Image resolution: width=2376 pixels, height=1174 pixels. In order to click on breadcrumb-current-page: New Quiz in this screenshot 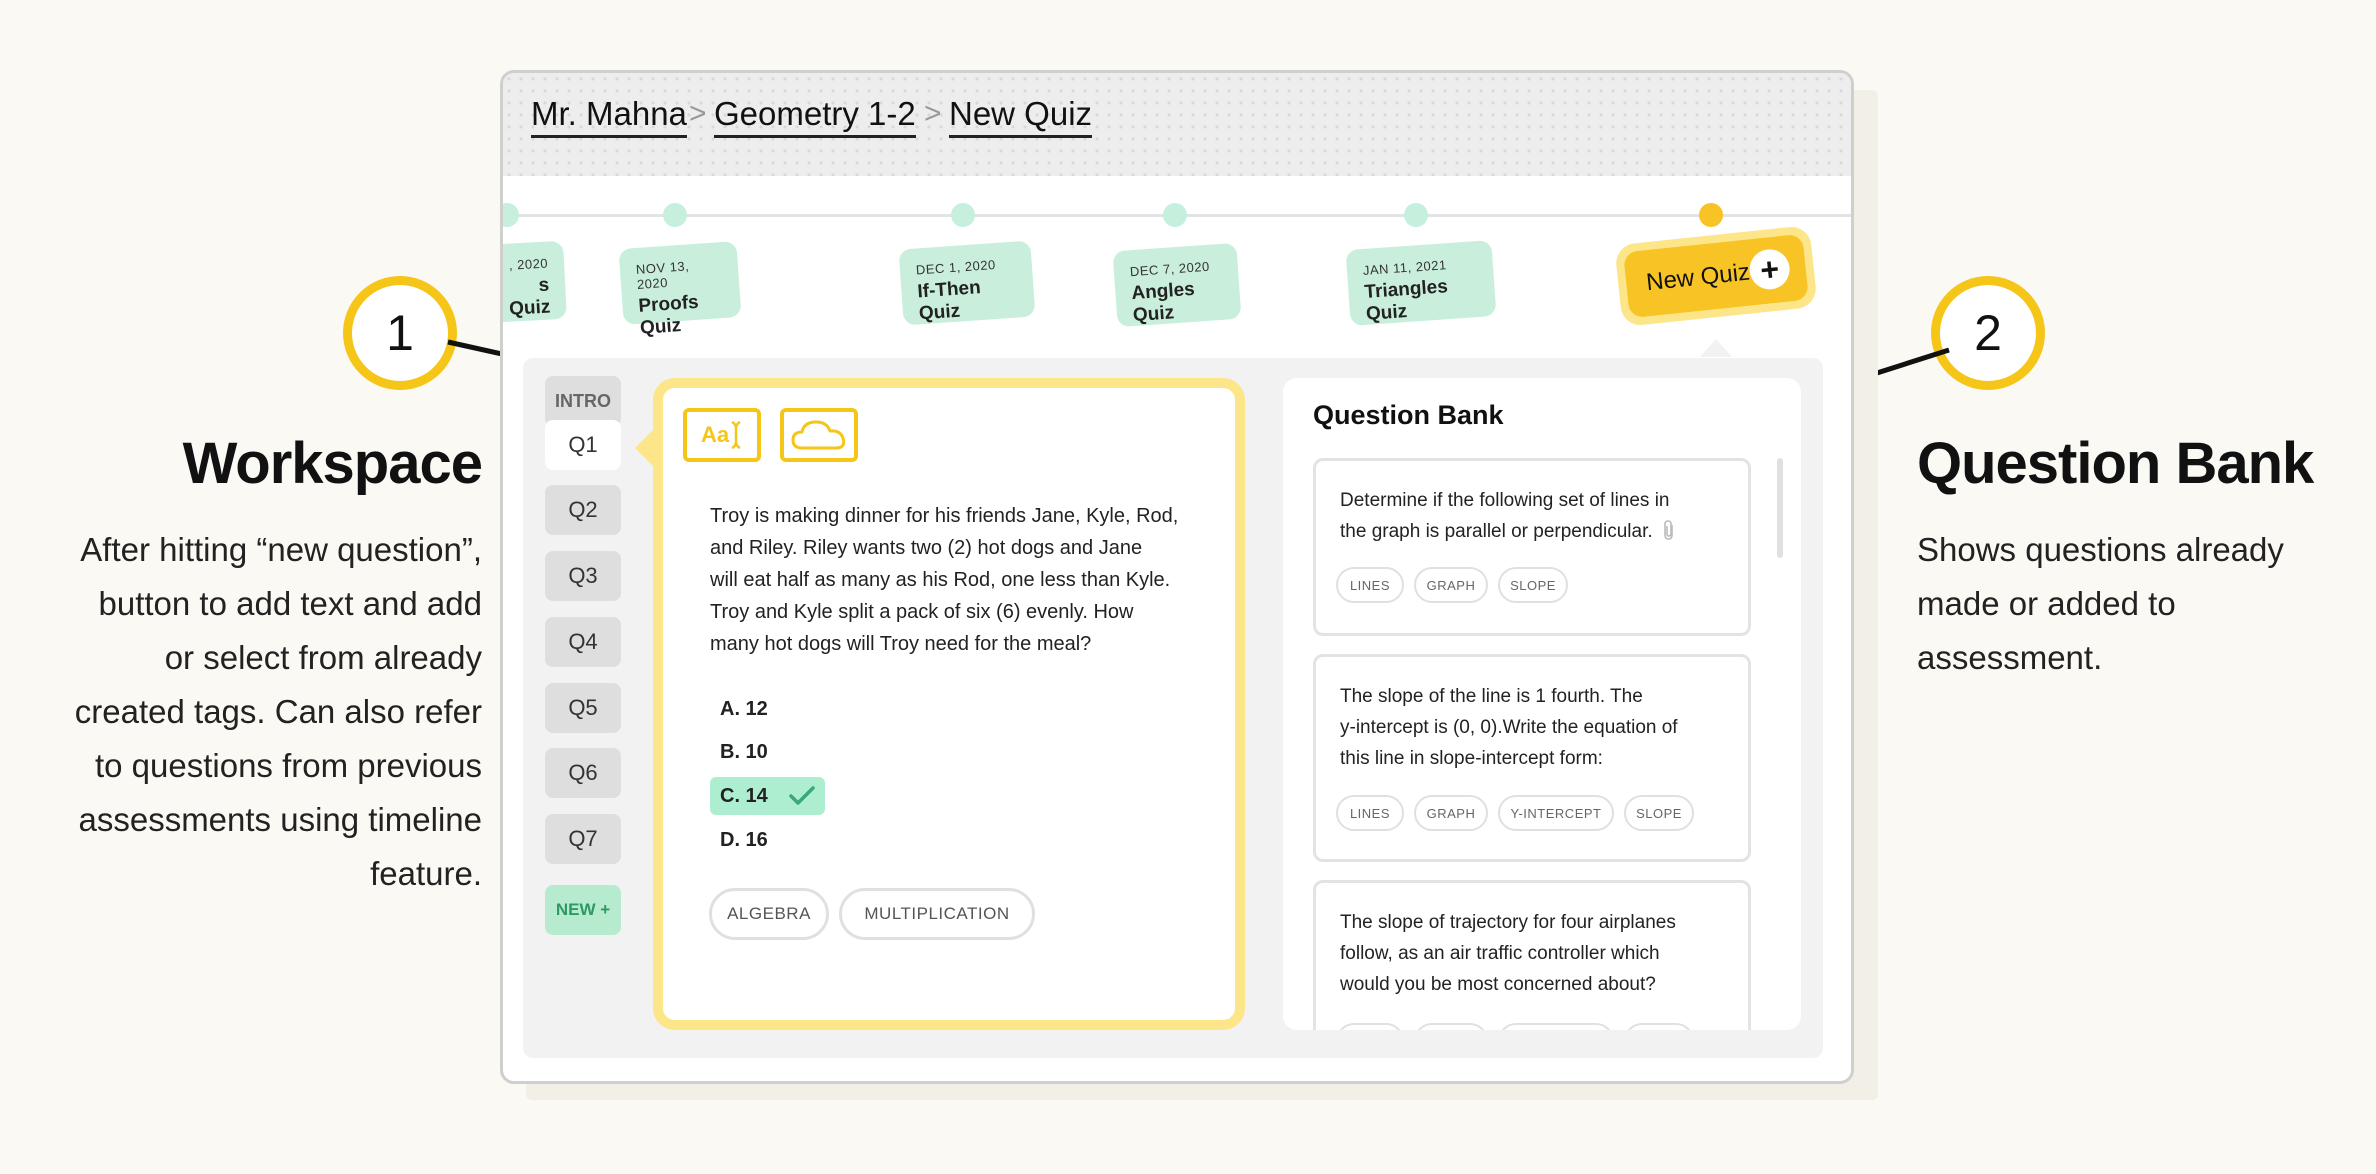, I will do `click(1021, 116)`.